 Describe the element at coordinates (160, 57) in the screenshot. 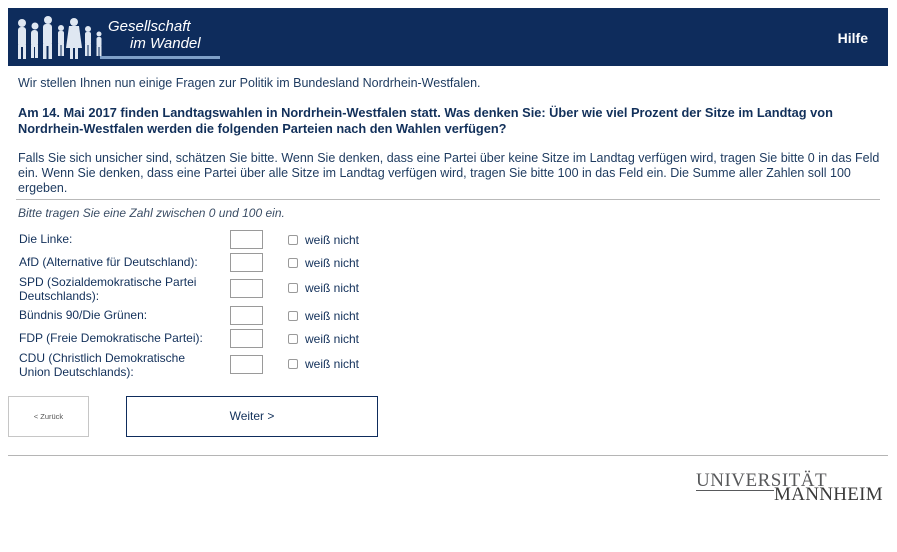

I see `logo-stripe` at that location.